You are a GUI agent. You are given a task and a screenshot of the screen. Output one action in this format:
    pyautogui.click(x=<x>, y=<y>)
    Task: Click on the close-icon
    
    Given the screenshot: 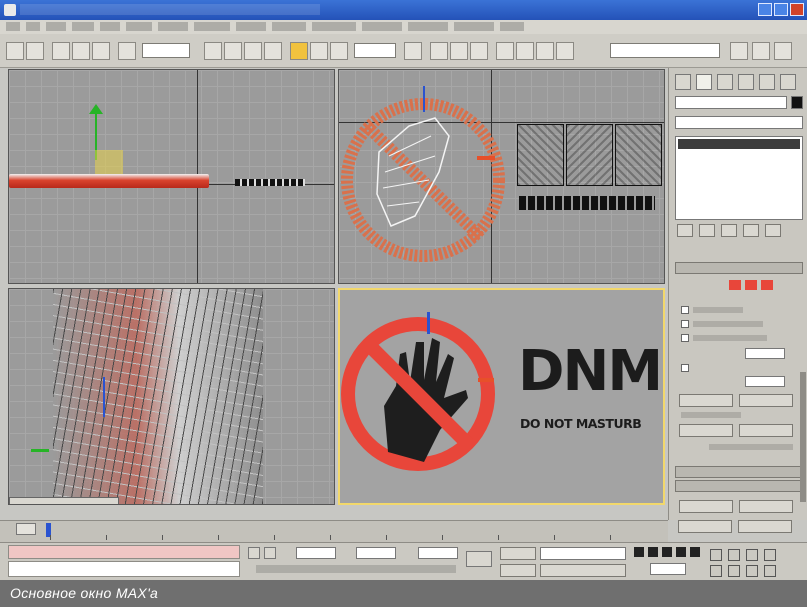 What is the action you would take?
    pyautogui.click(x=797, y=9)
    